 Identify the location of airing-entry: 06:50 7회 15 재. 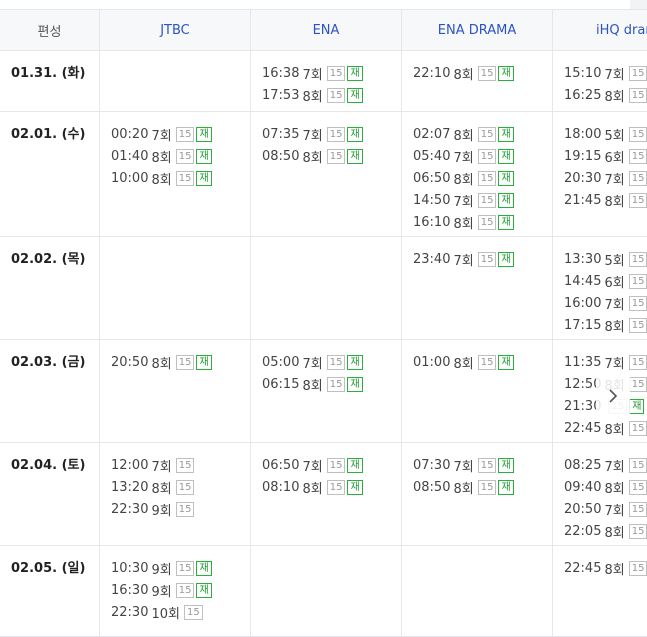
(331, 465).